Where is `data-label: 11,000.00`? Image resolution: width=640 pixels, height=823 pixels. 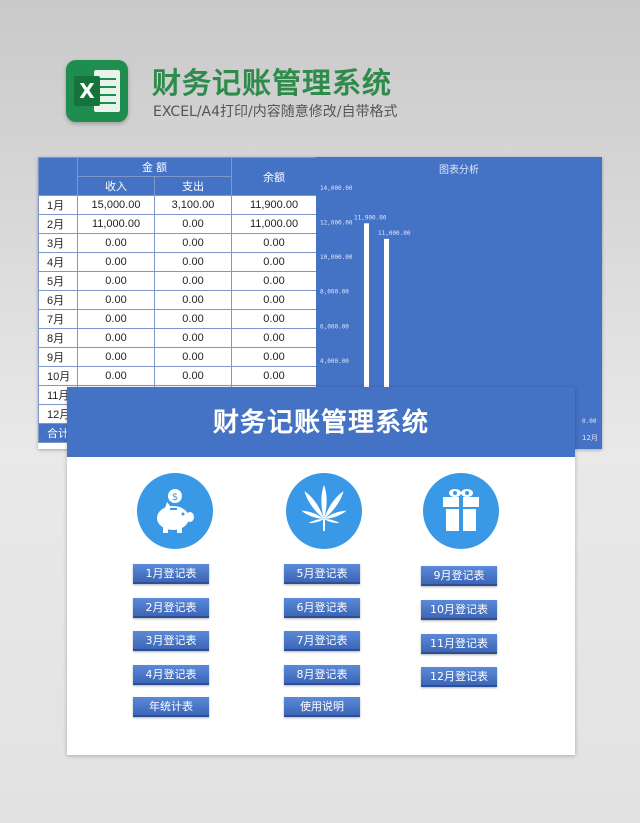
data-label: 11,000.00 is located at coordinates (394, 233).